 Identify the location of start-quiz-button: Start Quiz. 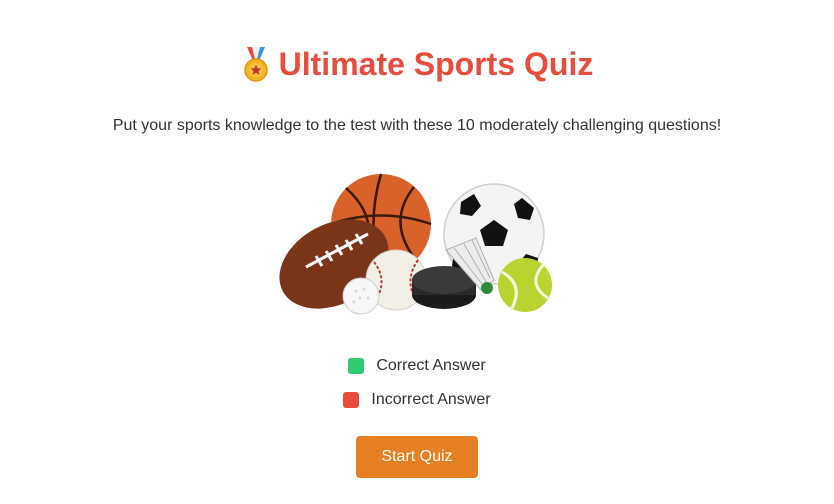
(417, 457).